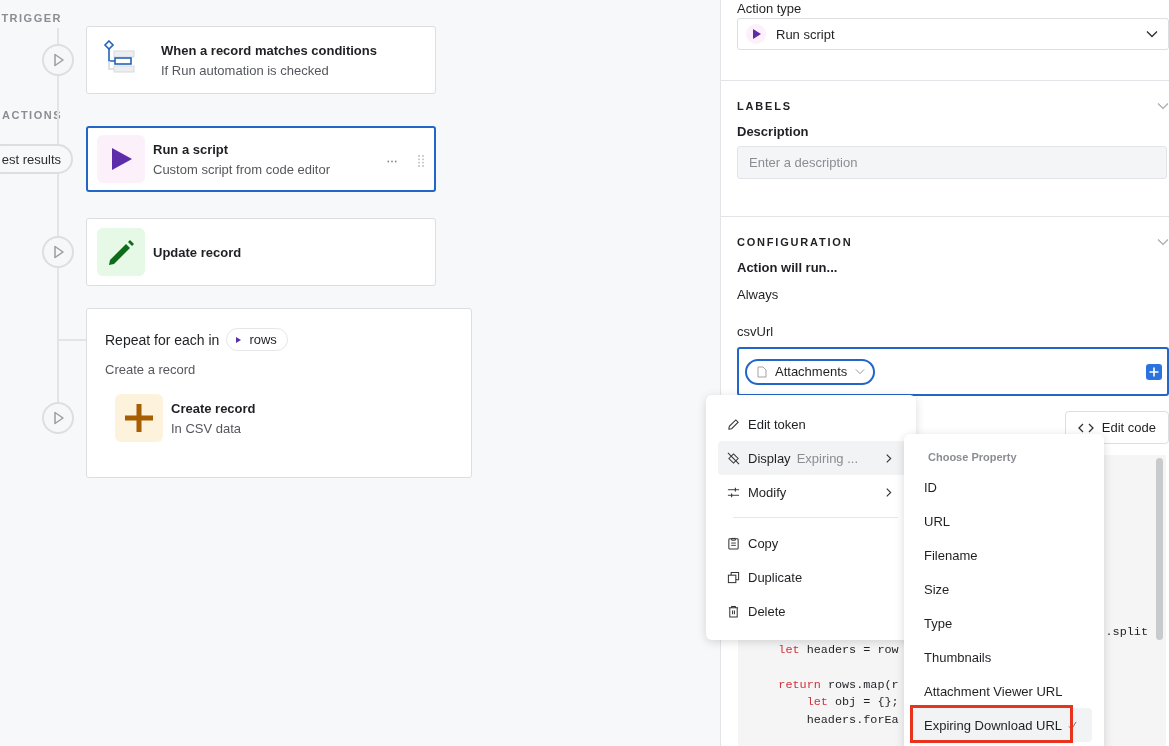 Image resolution: width=1169 pixels, height=746 pixels. Describe the element at coordinates (733, 611) in the screenshot. I see `trash-icon` at that location.